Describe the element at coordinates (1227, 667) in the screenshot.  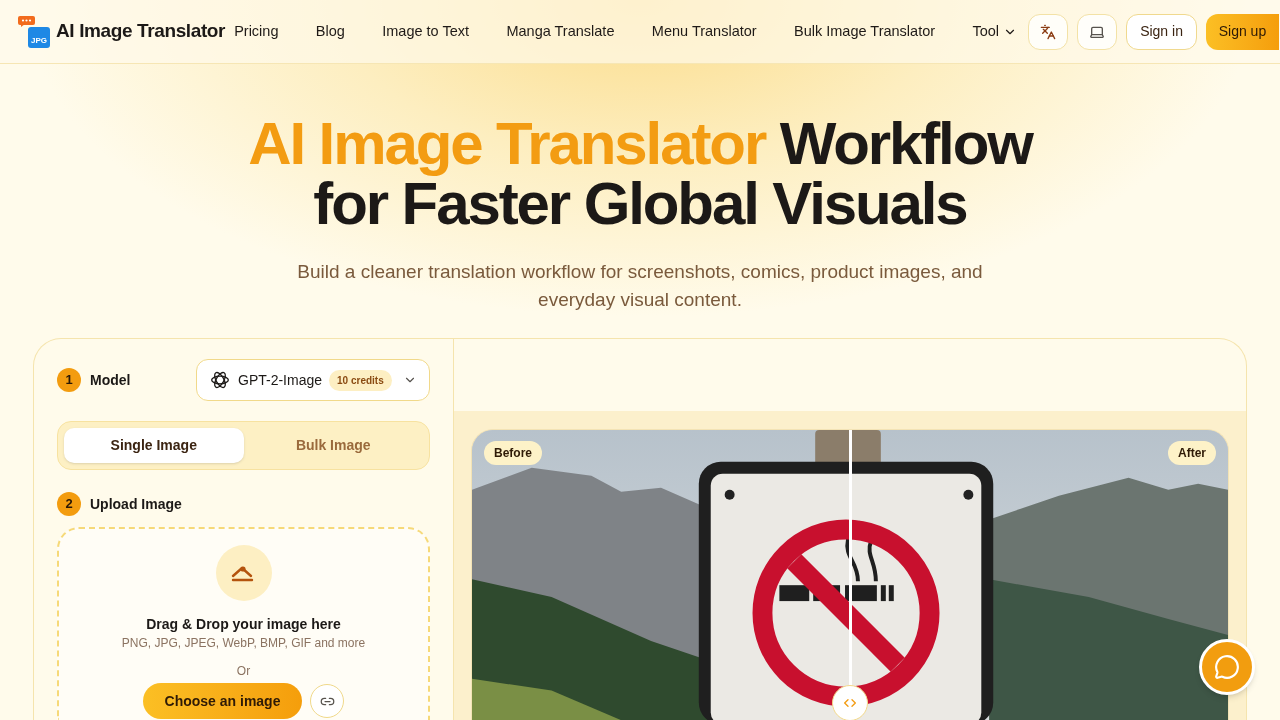
I see `chat-bubble-icon` at that location.